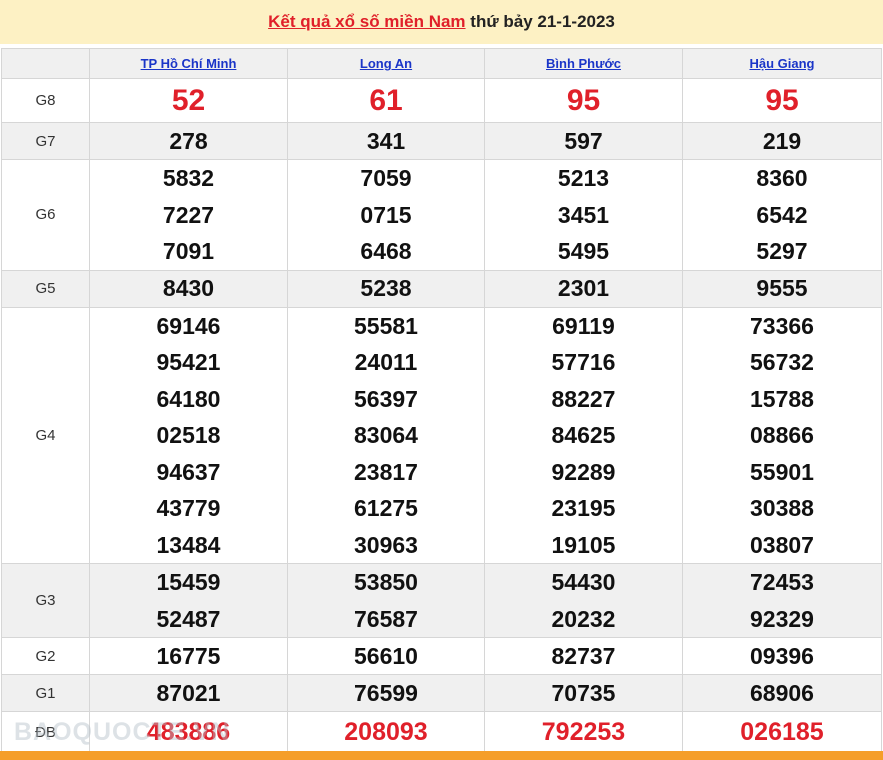  I want to click on prize-number: 5297, so click(782, 251).